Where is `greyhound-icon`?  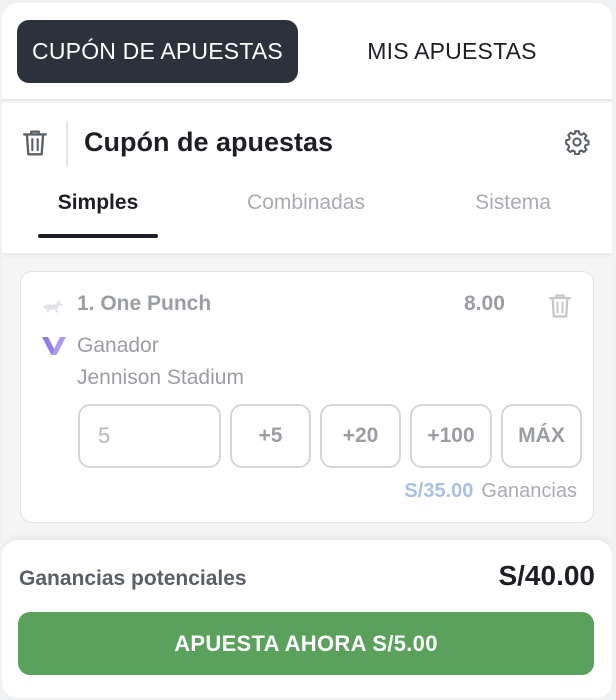
greyhound-icon is located at coordinates (53, 306).